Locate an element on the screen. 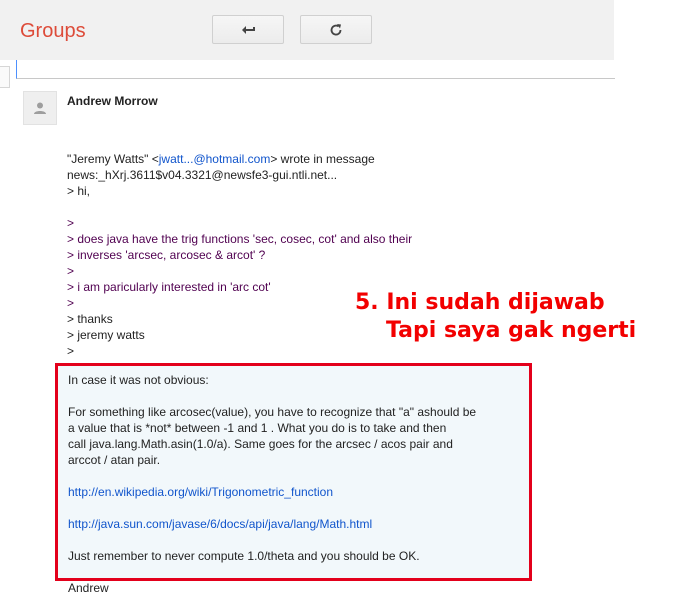 The height and width of the screenshot is (596, 684). avatar is located at coordinates (40, 108).